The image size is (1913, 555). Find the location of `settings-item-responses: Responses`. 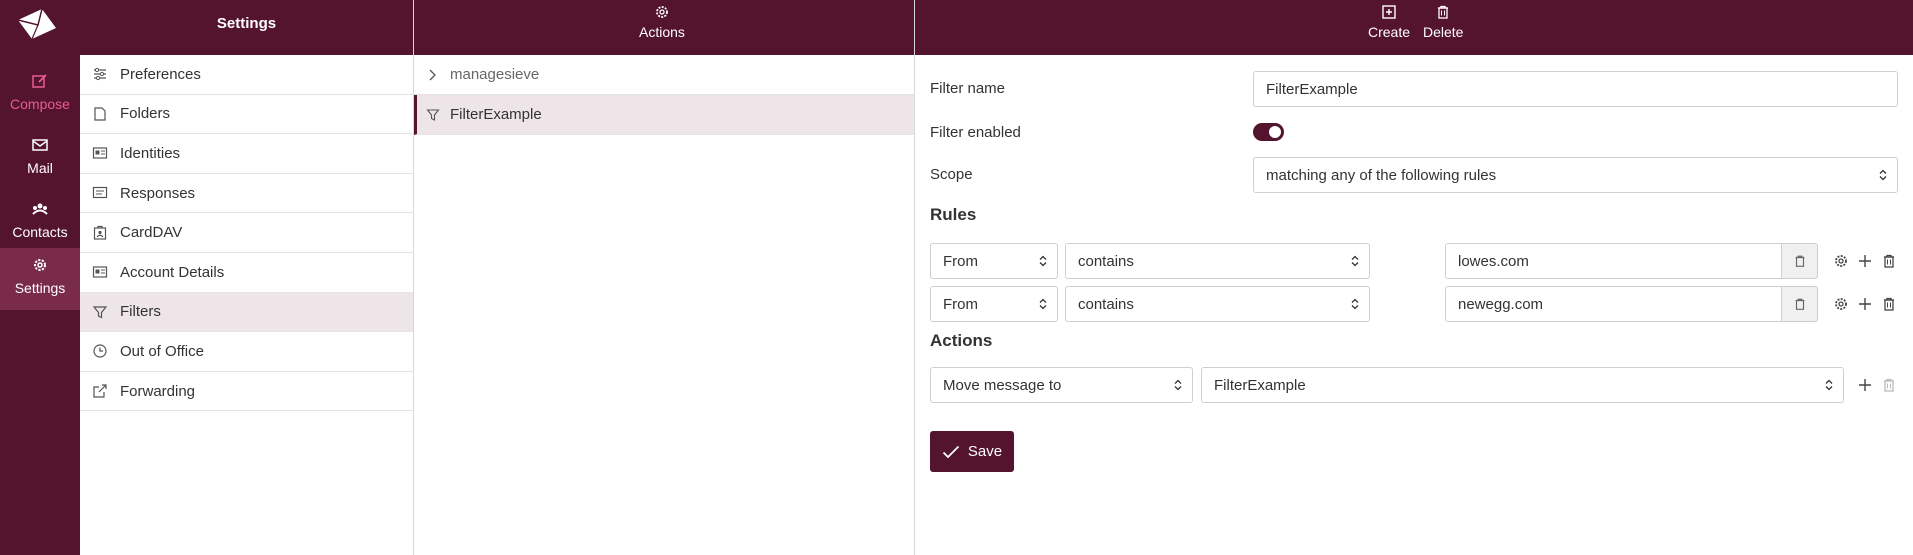

settings-item-responses: Responses is located at coordinates (246, 194).